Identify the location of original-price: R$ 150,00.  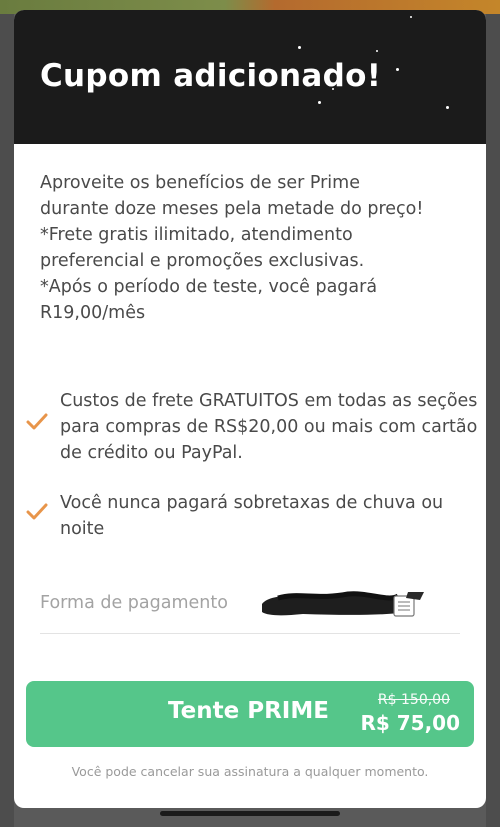
(413, 700).